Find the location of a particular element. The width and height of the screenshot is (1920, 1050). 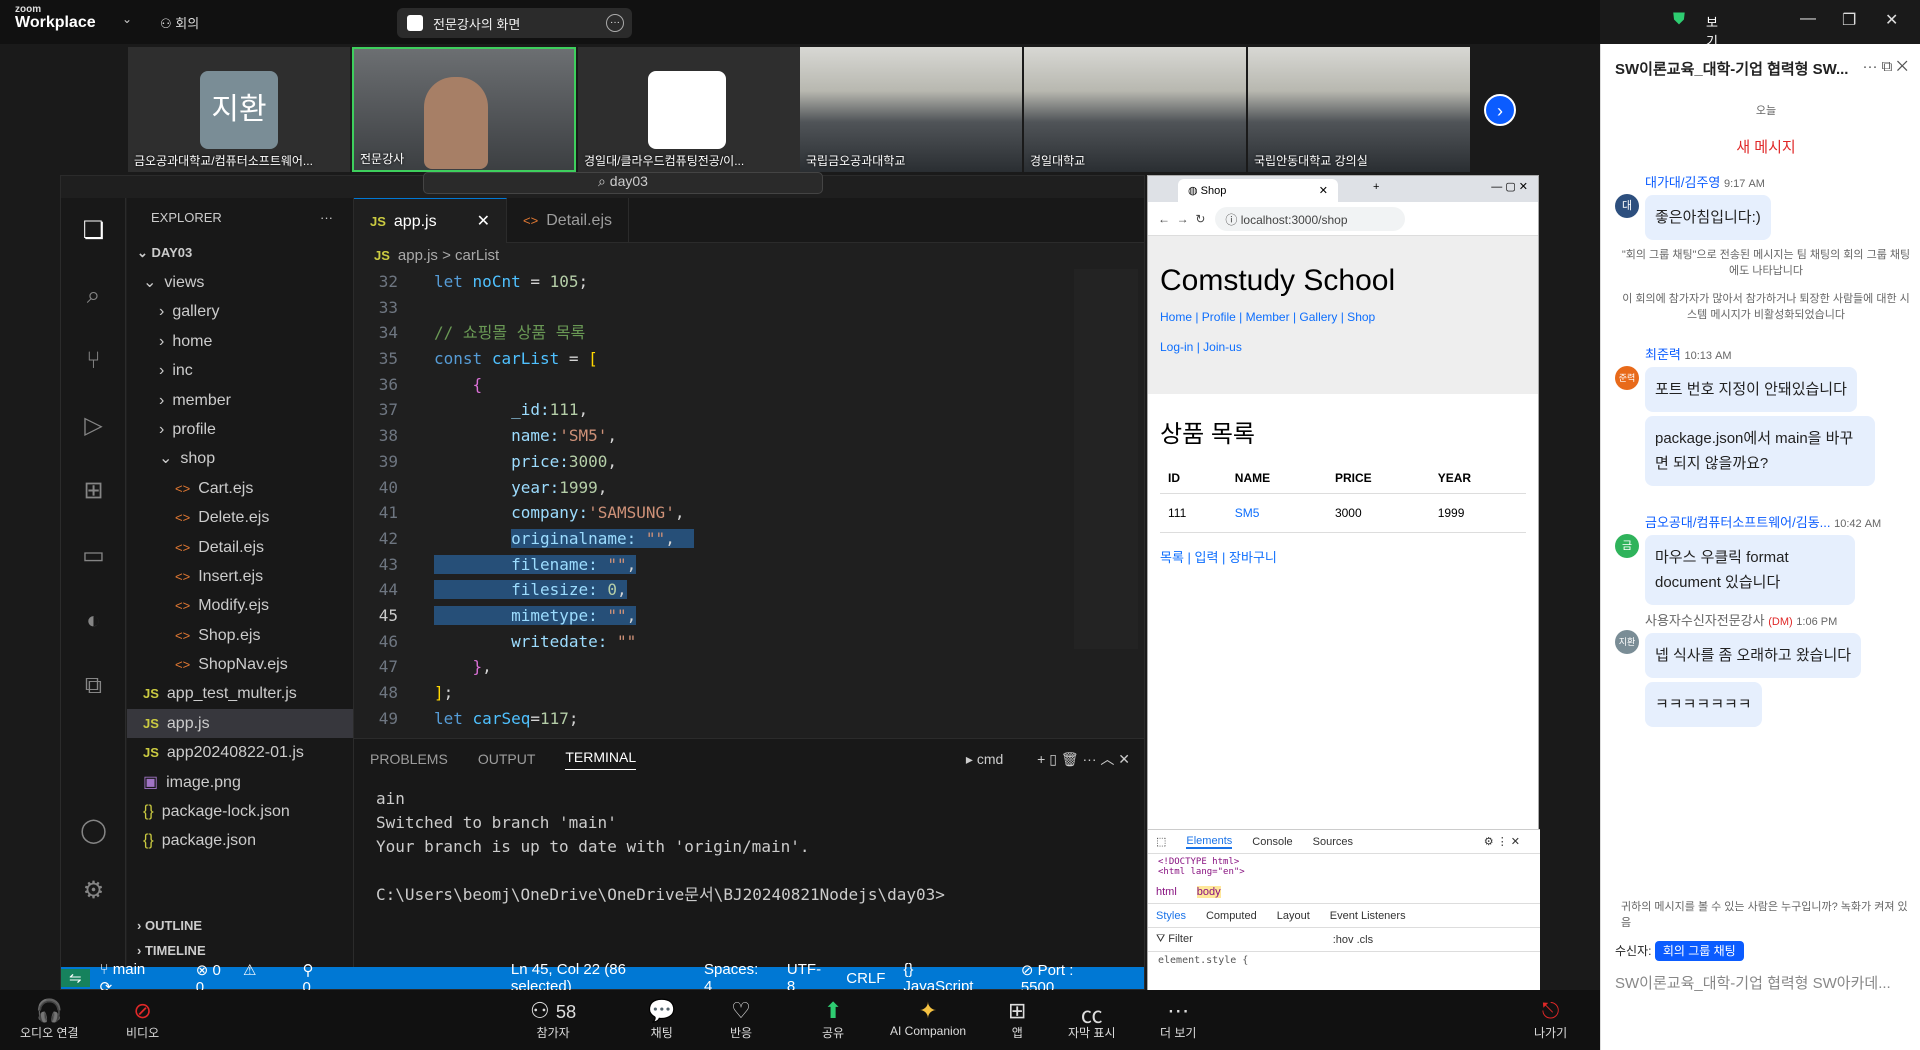

code-line: 32 let noCnt = 105; is located at coordinates (714, 282).